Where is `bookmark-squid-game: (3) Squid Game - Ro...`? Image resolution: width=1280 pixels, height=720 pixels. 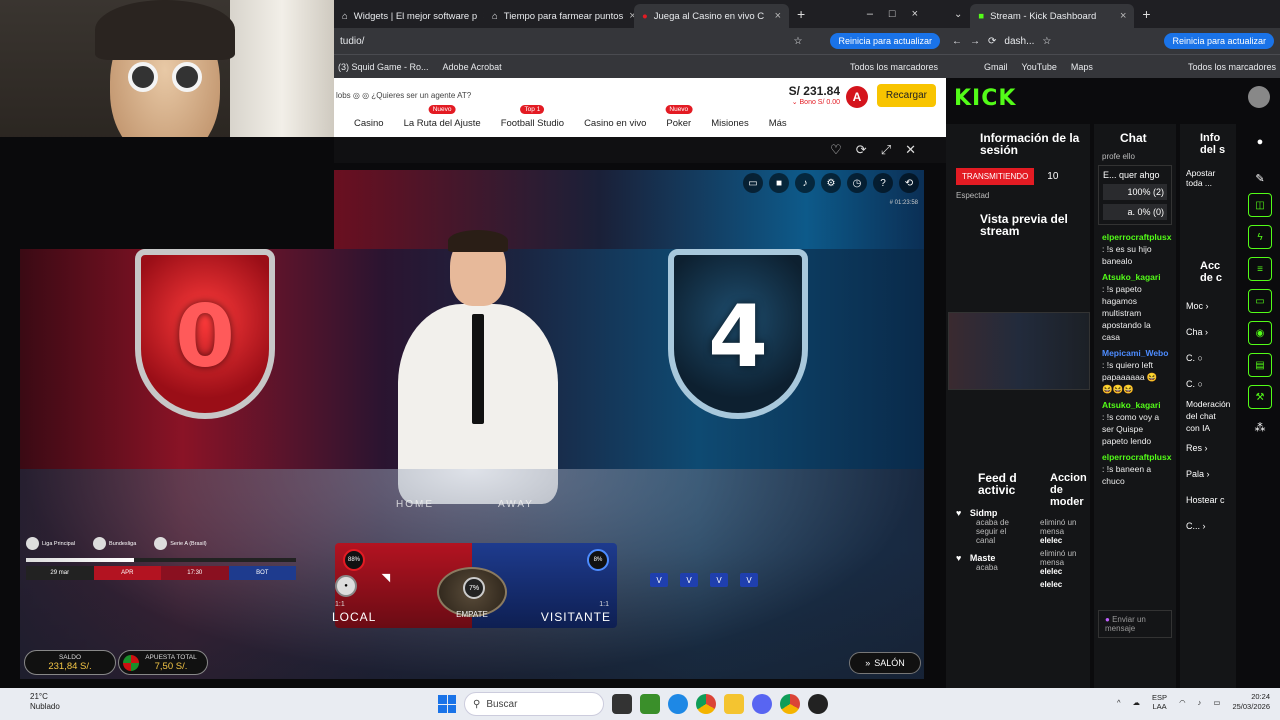
bookmark-squid-game: (3) Squid Game - Ro... is located at coordinates (383, 67).